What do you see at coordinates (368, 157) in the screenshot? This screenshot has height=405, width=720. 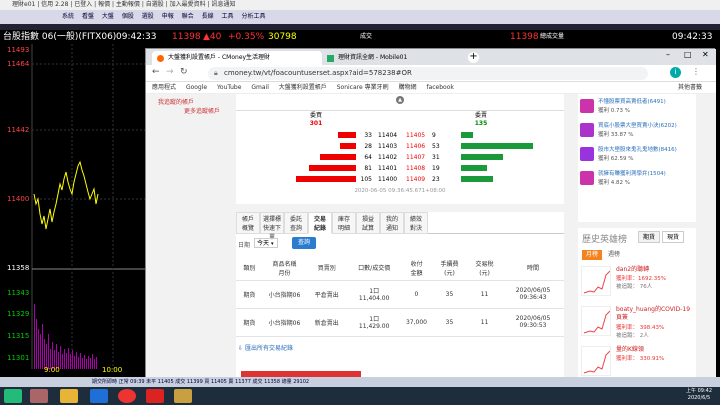 I see `bid-volume: 64` at bounding box center [368, 157].